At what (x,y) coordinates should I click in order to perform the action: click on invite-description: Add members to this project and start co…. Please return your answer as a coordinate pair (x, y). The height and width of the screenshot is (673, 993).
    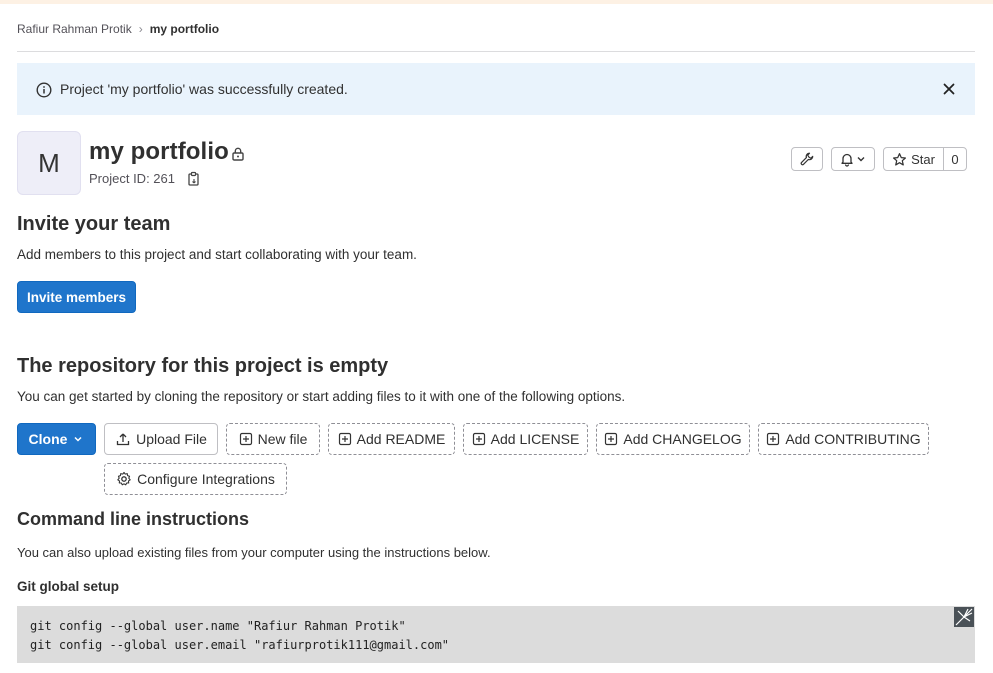
    Looking at the image, I should click on (217, 254).